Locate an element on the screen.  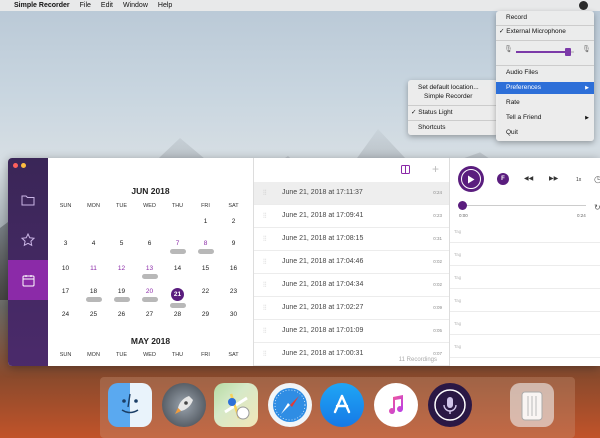
menu-file: File is located at coordinates (85, 5).